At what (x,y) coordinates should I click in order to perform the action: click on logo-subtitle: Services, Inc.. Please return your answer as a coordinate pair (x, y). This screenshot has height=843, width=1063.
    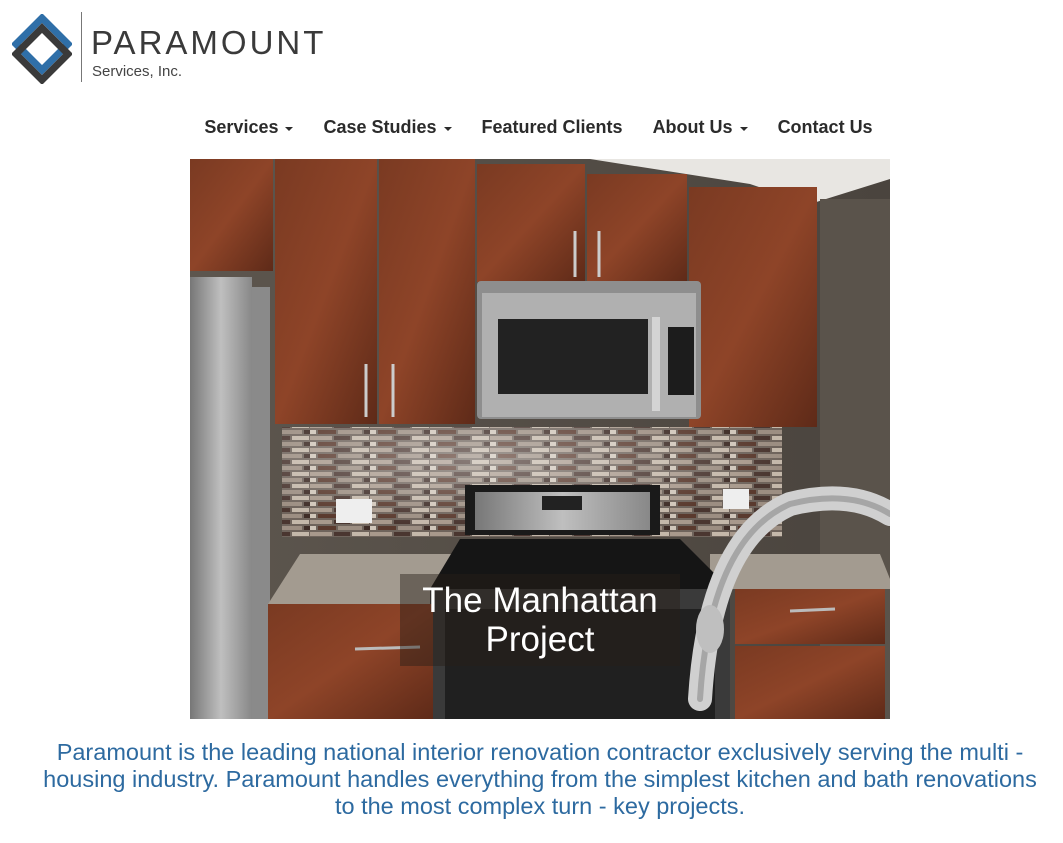
    Looking at the image, I should click on (137, 71).